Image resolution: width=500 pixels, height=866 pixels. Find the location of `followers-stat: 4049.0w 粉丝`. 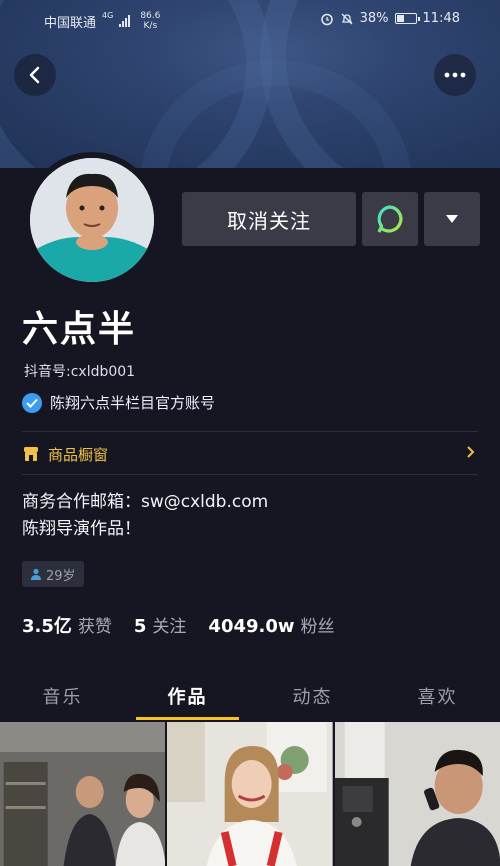

followers-stat: 4049.0w 粉丝 is located at coordinates (271, 624).